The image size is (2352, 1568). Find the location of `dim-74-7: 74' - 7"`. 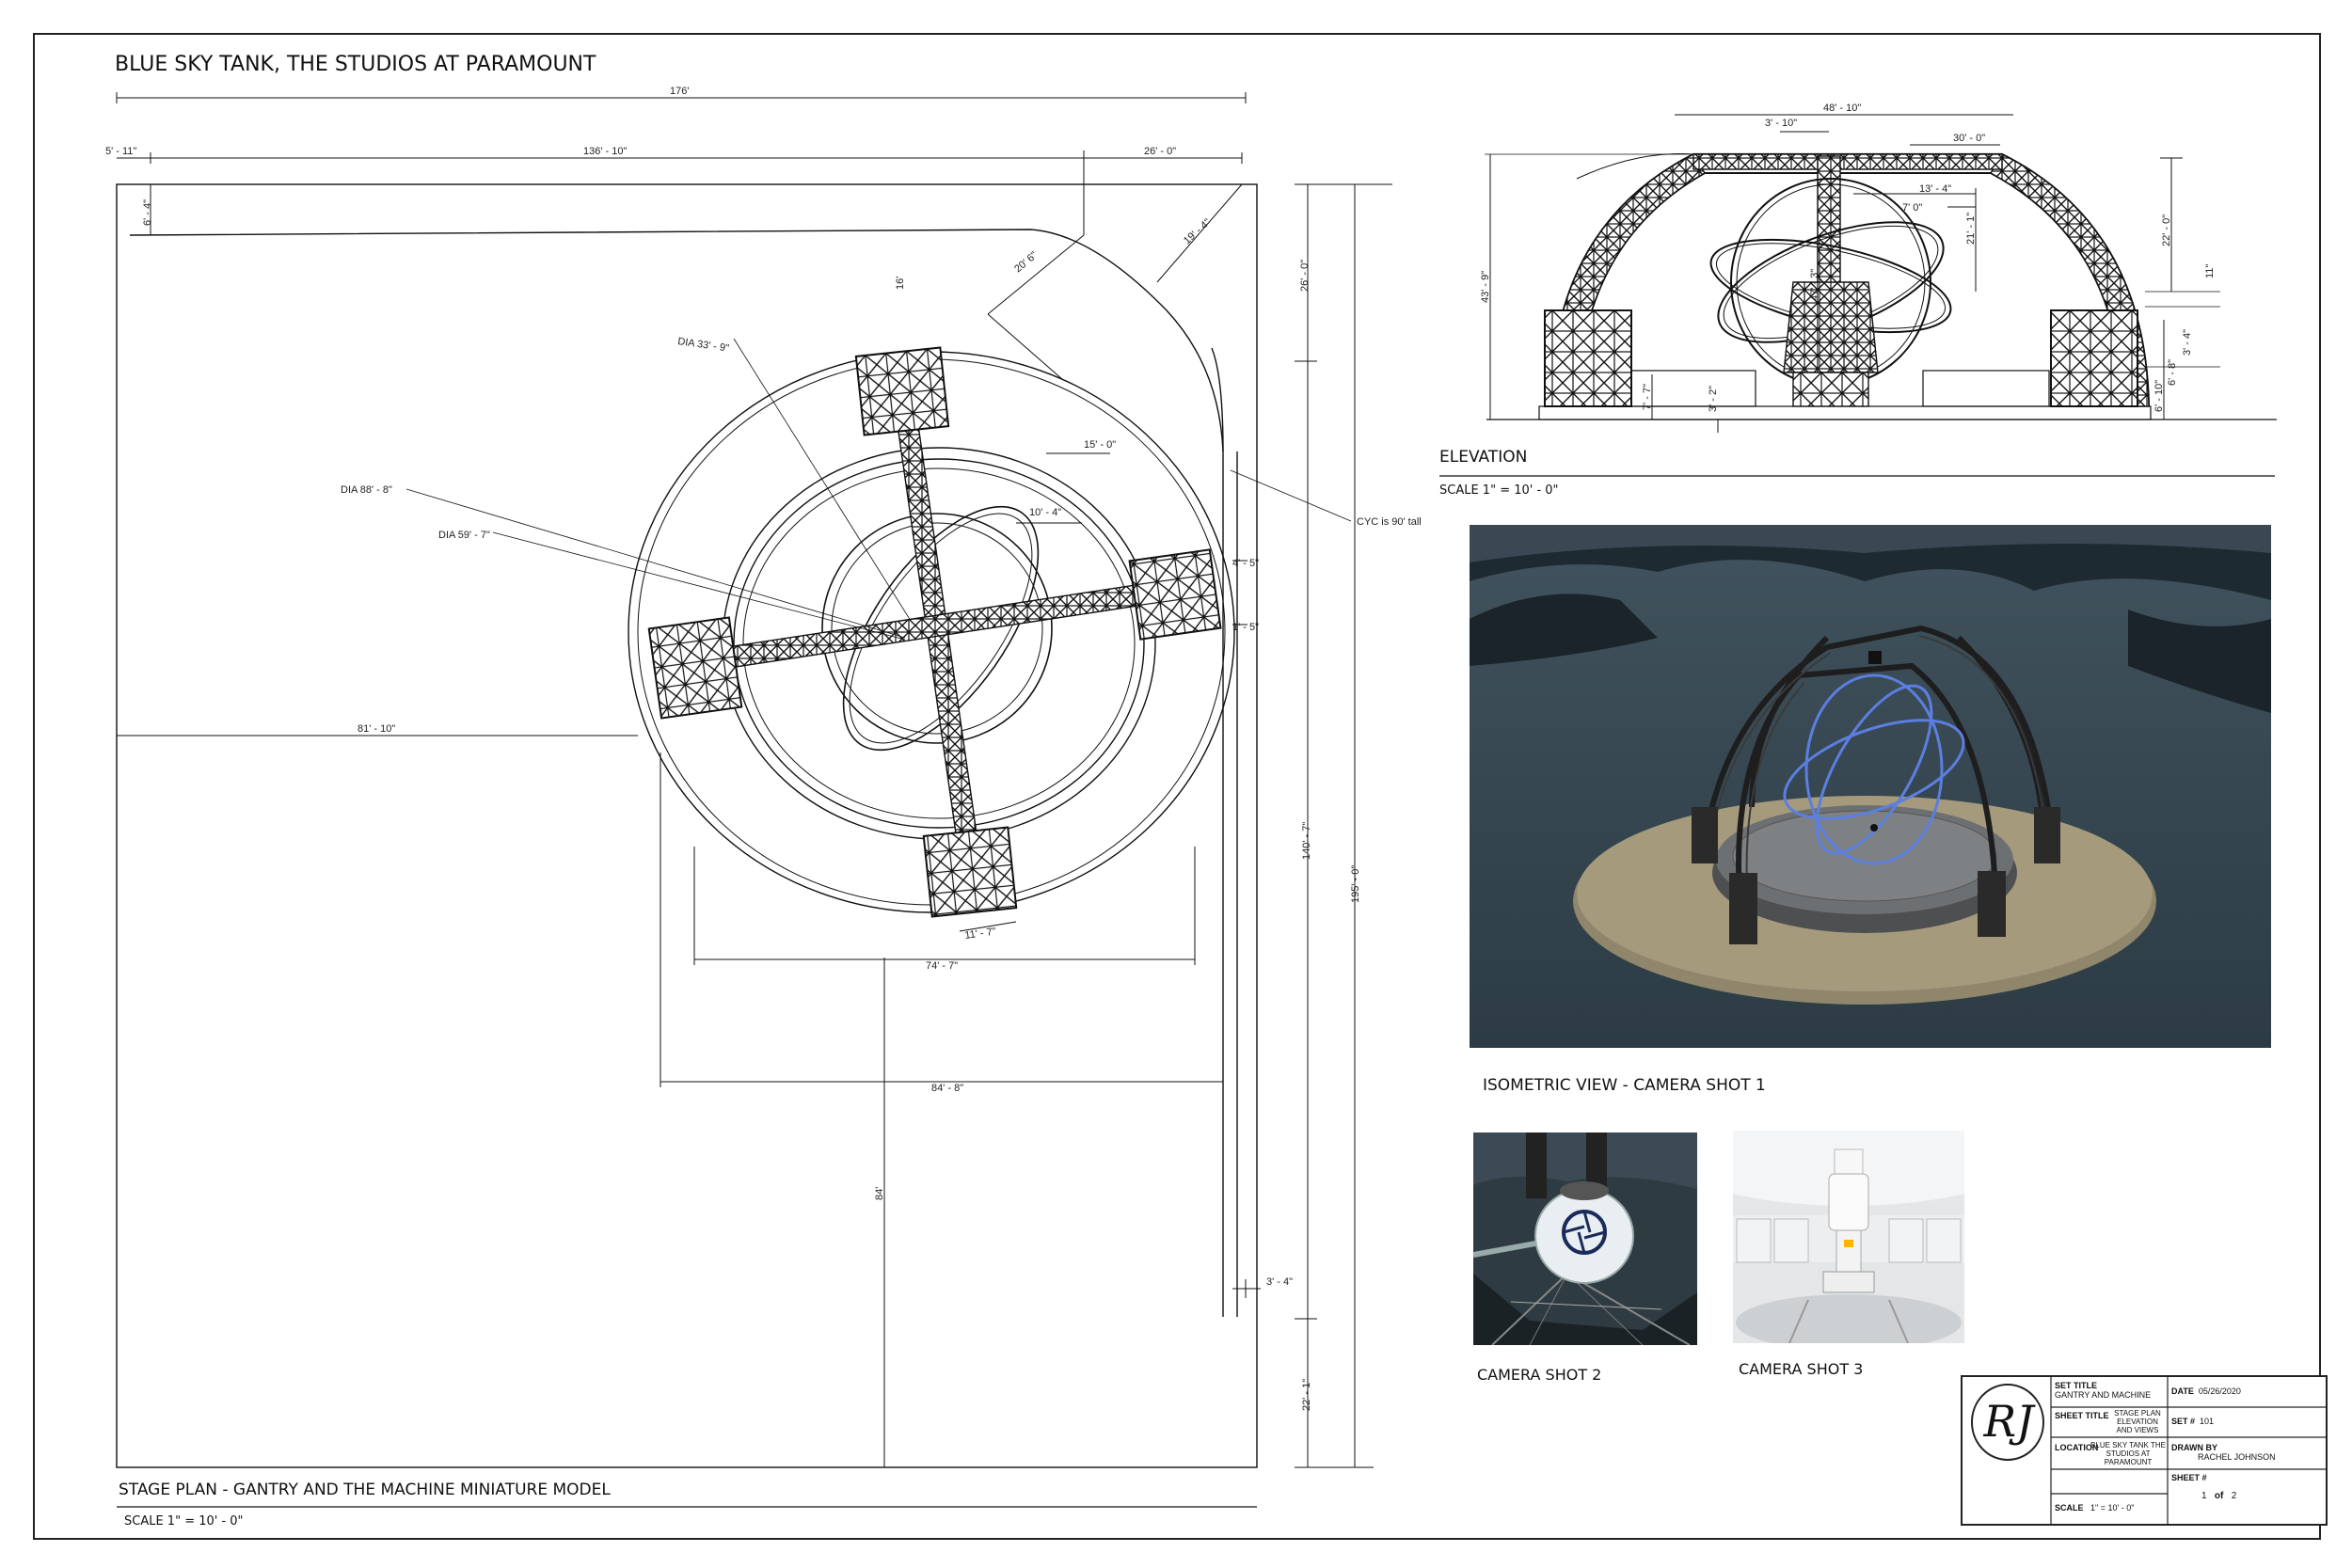

dim-74-7: 74' - 7" is located at coordinates (942, 966).